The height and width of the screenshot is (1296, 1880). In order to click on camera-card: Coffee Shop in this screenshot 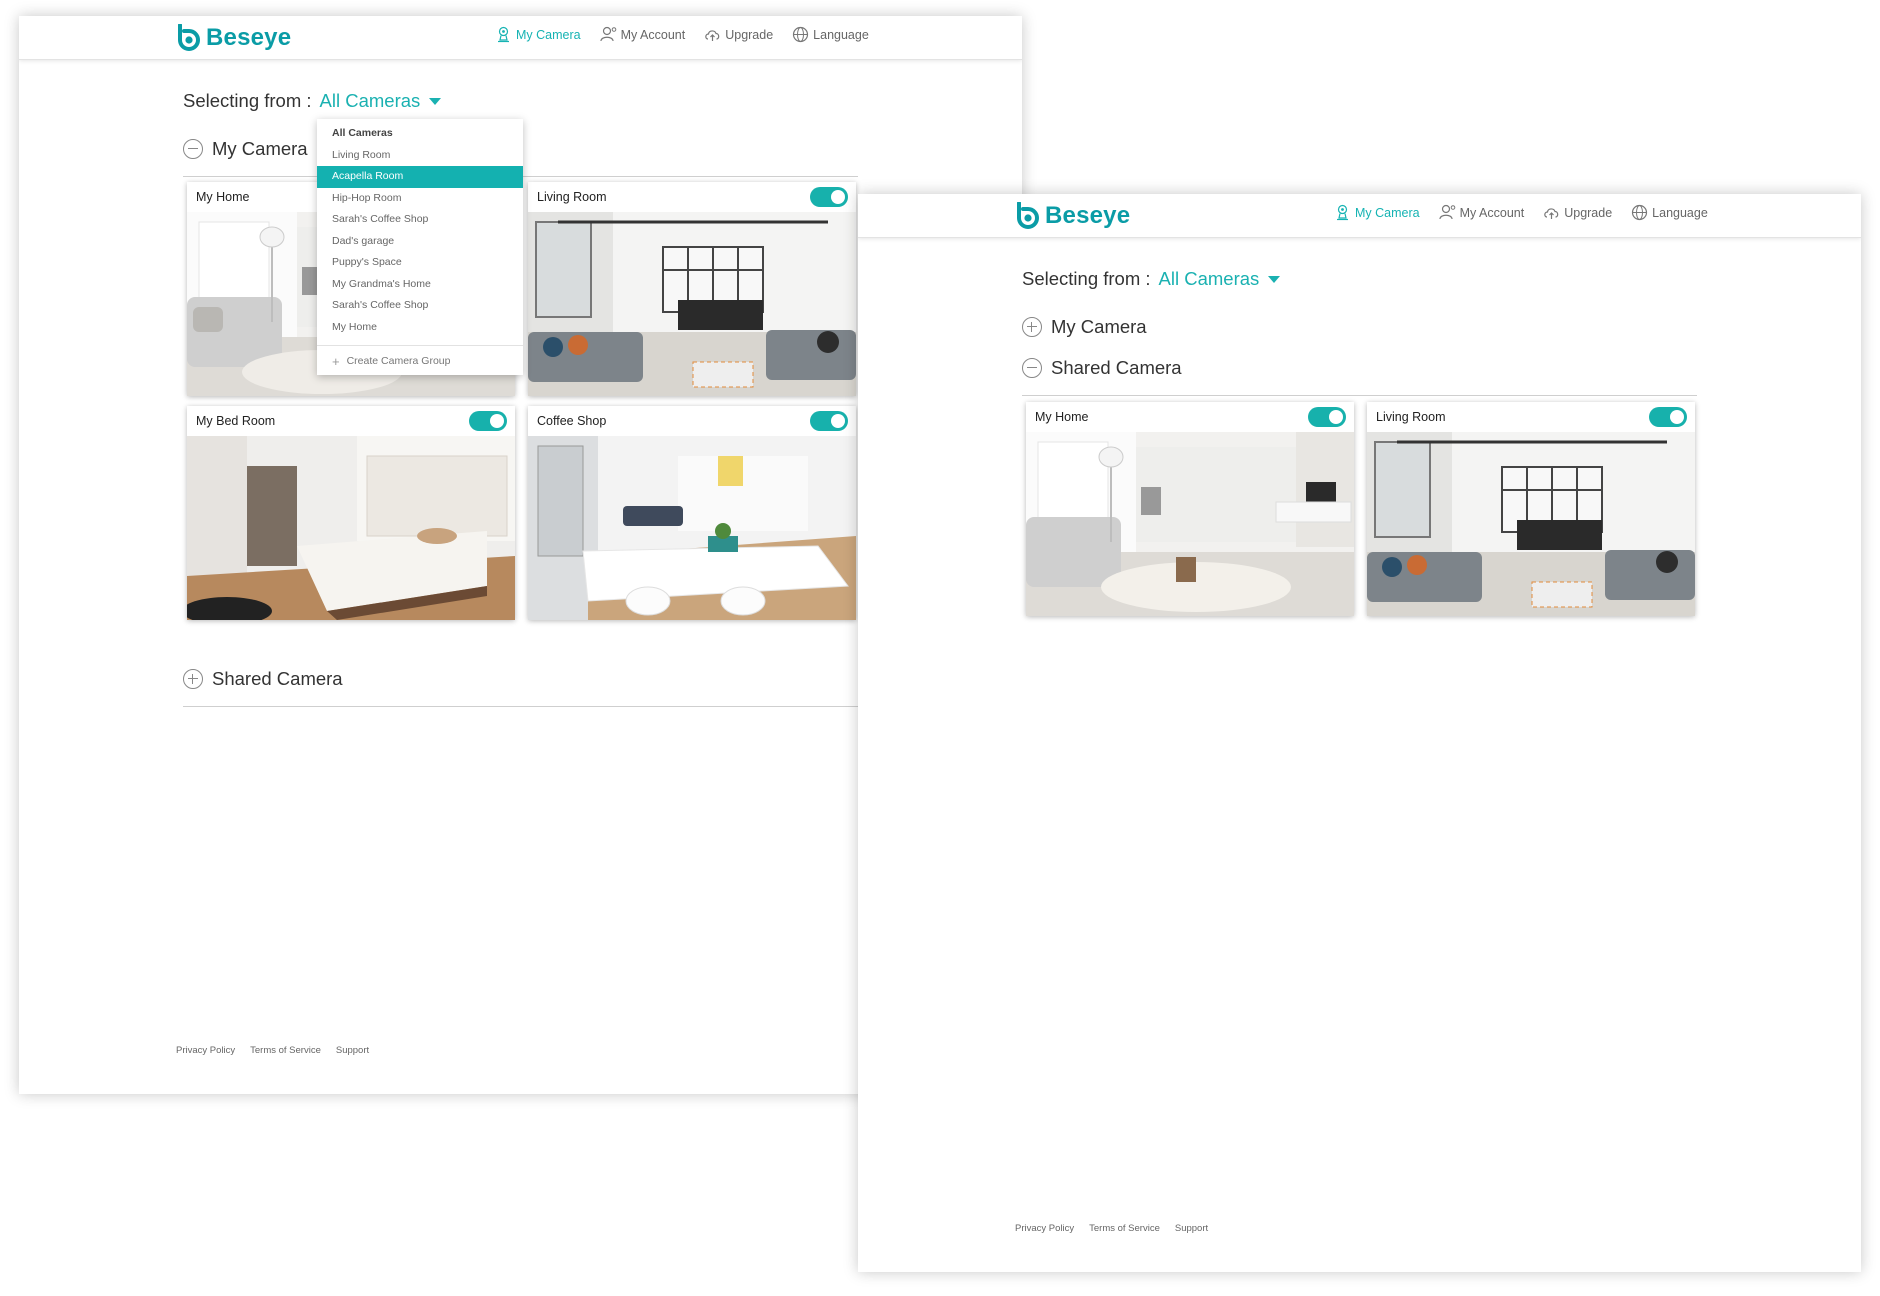, I will do `click(692, 513)`.